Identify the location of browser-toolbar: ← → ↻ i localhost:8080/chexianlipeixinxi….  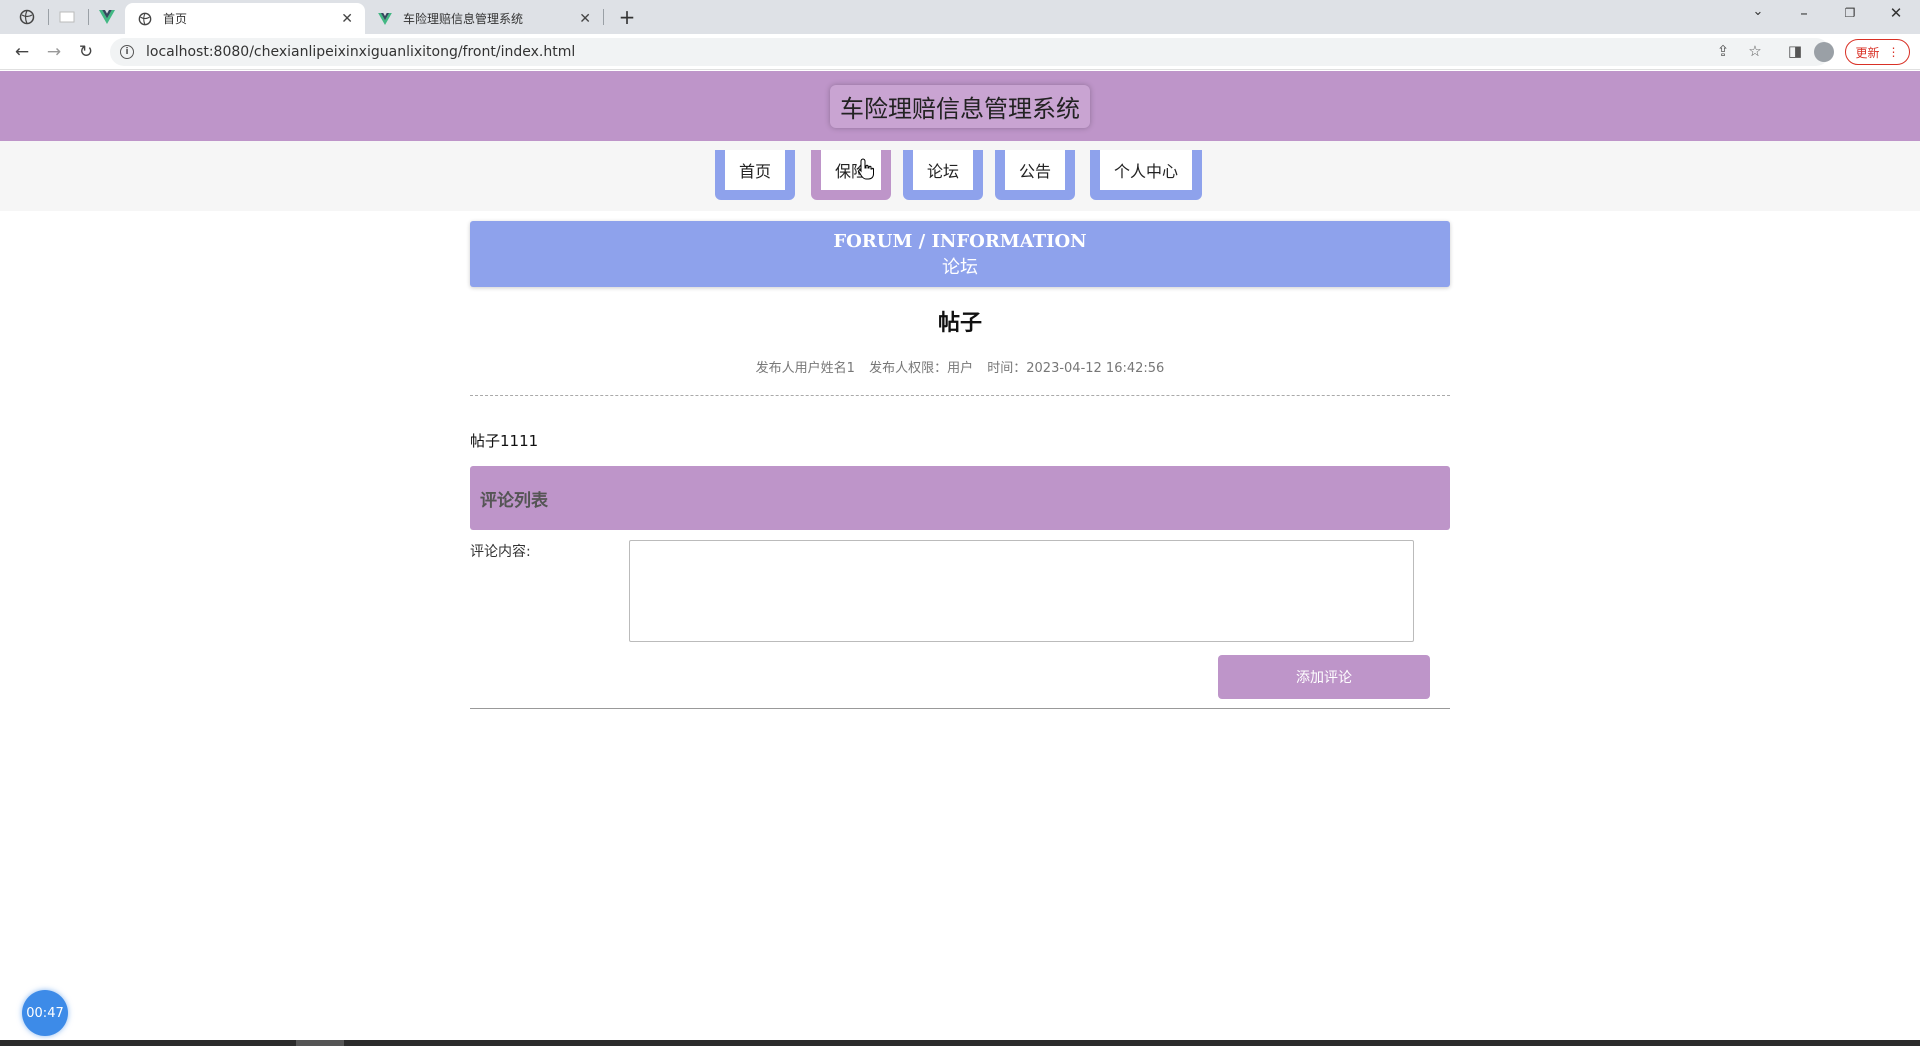
(960, 52).